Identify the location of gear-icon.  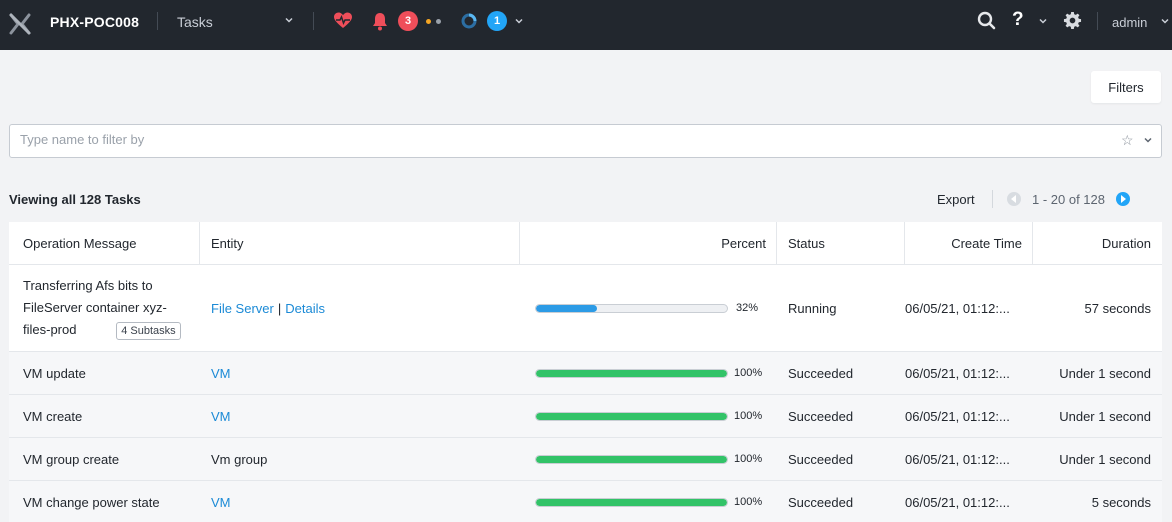
(1072, 20).